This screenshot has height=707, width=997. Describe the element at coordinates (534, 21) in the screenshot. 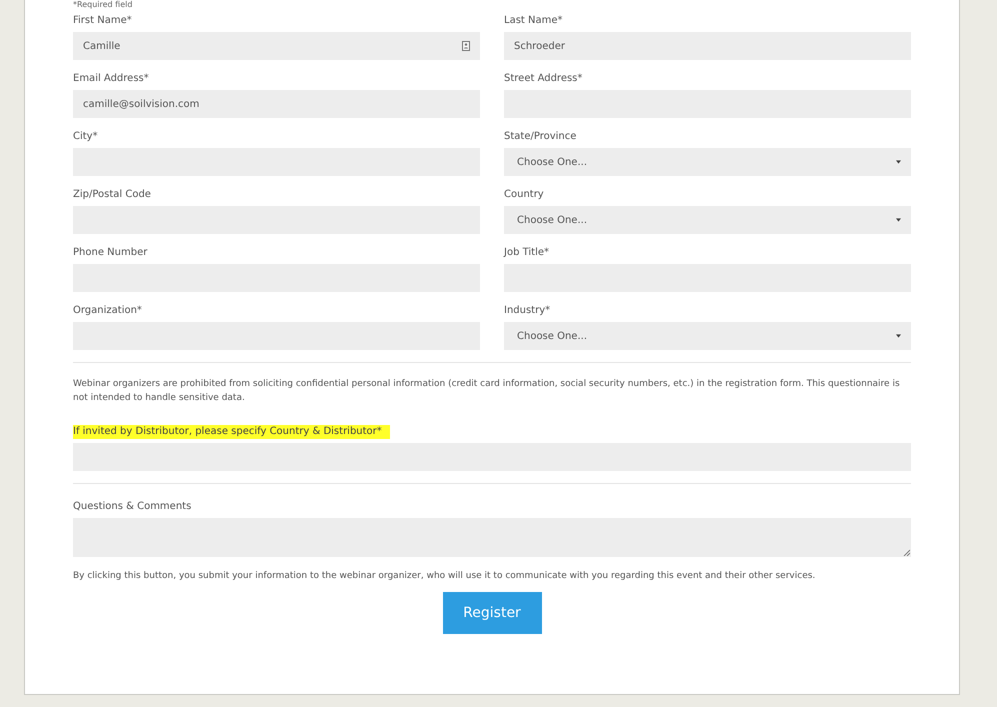

I see `field-label: Last Name*` at that location.